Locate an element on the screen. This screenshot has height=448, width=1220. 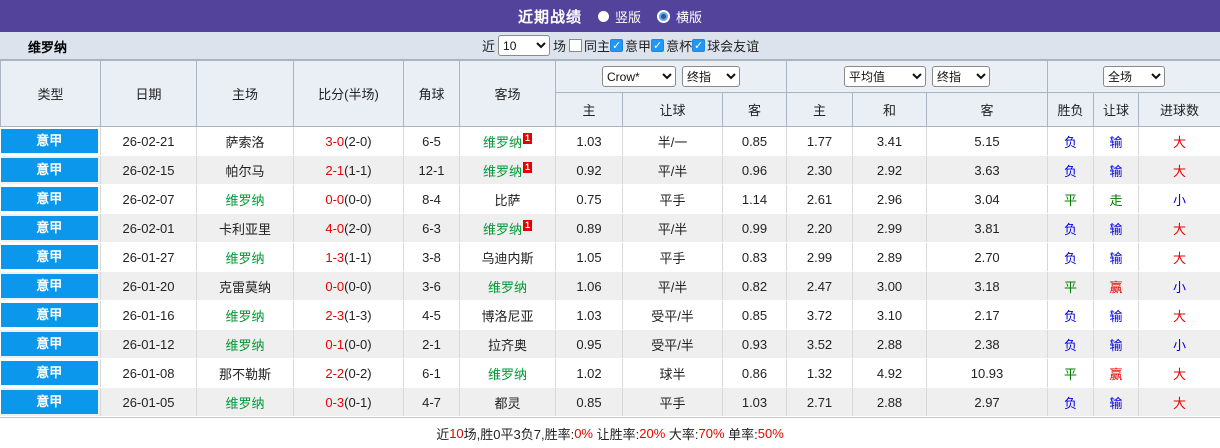
home-team-name: 卡利亚里 is located at coordinates (245, 229).